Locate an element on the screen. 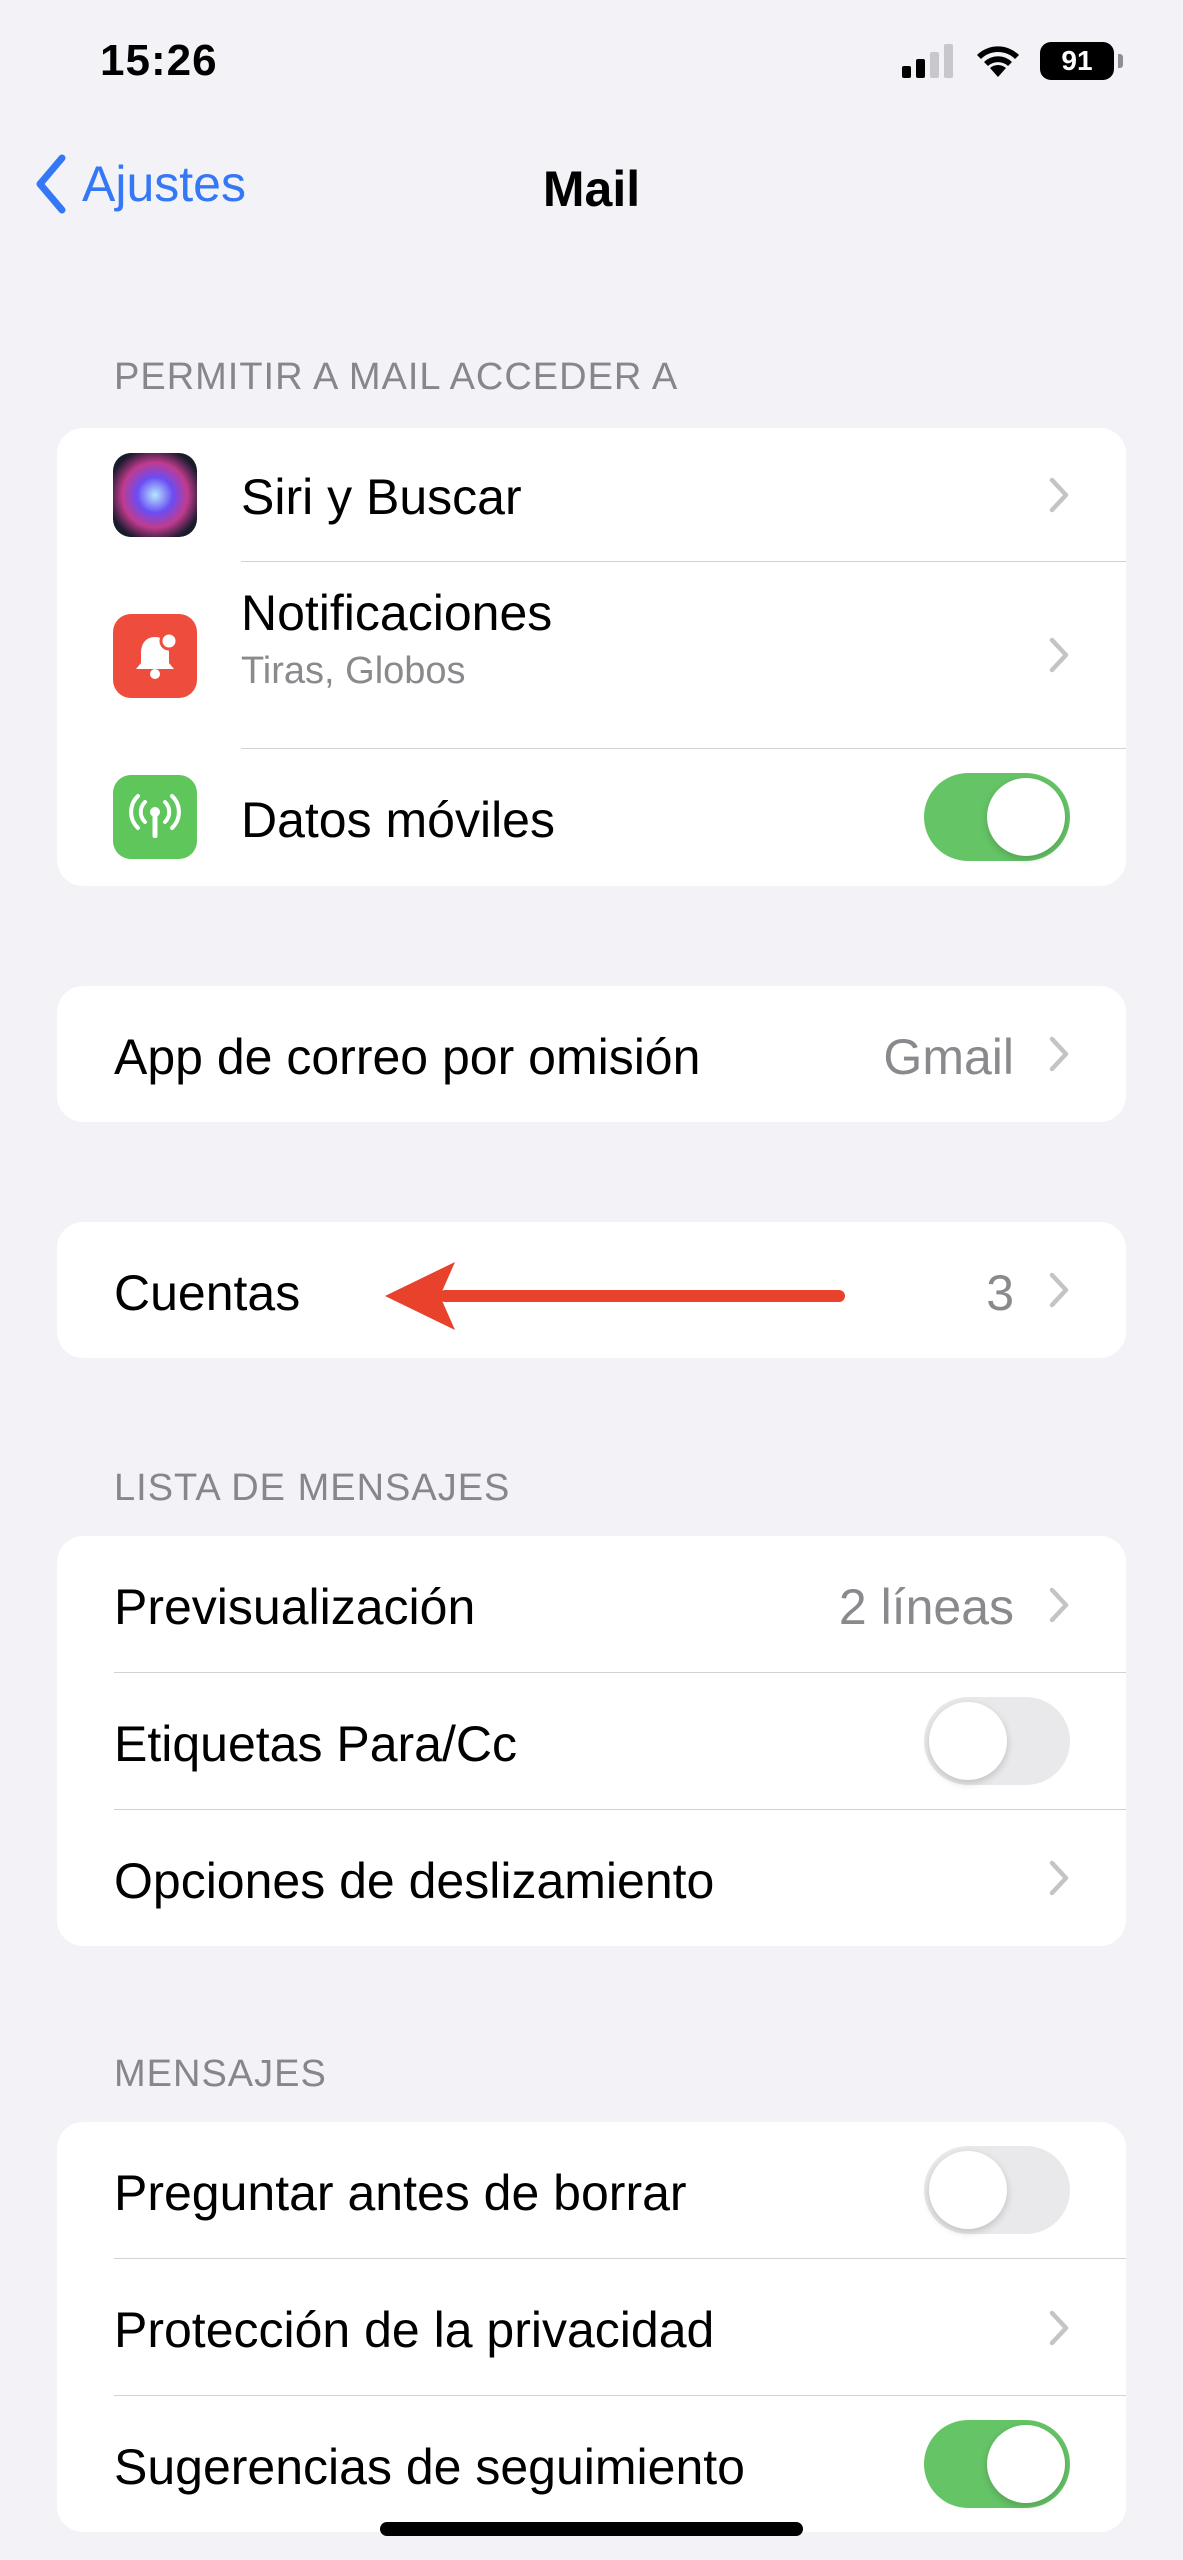 The image size is (1183, 2560). section-header-messages: MENSAJES is located at coordinates (220, 2074).